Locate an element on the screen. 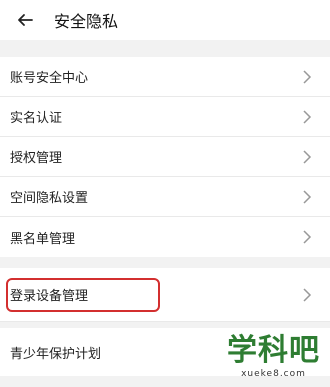 This screenshot has width=330, height=387. menu-item-label: 授权管理 is located at coordinates (36, 158).